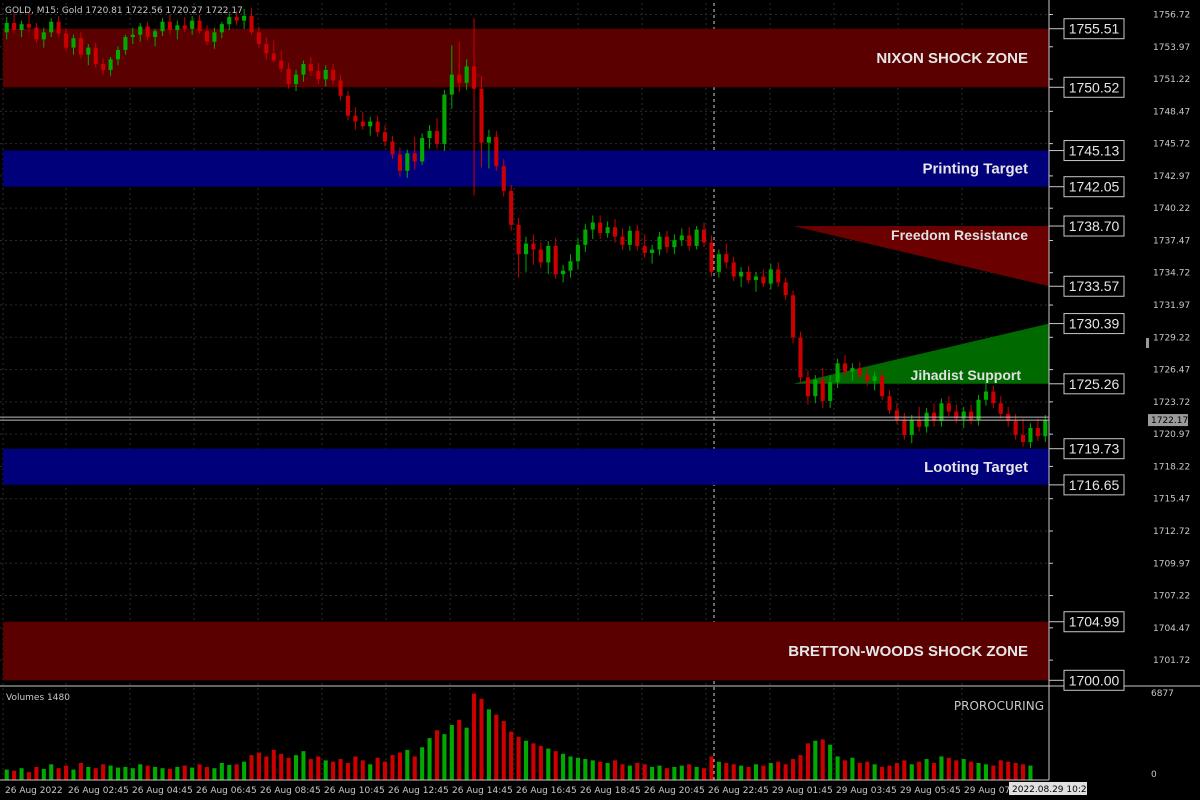  I want to click on x-tick-label: 26 Aug 10:45, so click(354, 791).